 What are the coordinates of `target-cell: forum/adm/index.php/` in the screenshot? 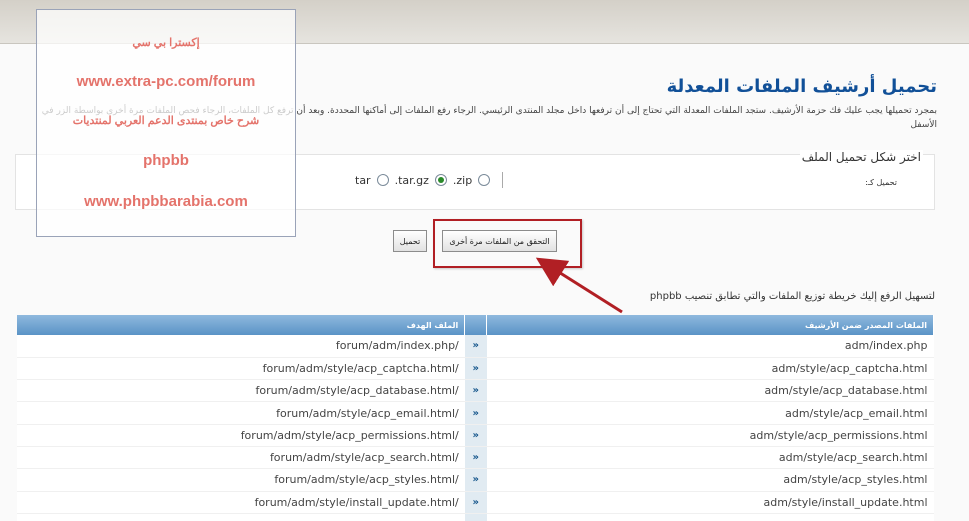 It's located at (241, 346).